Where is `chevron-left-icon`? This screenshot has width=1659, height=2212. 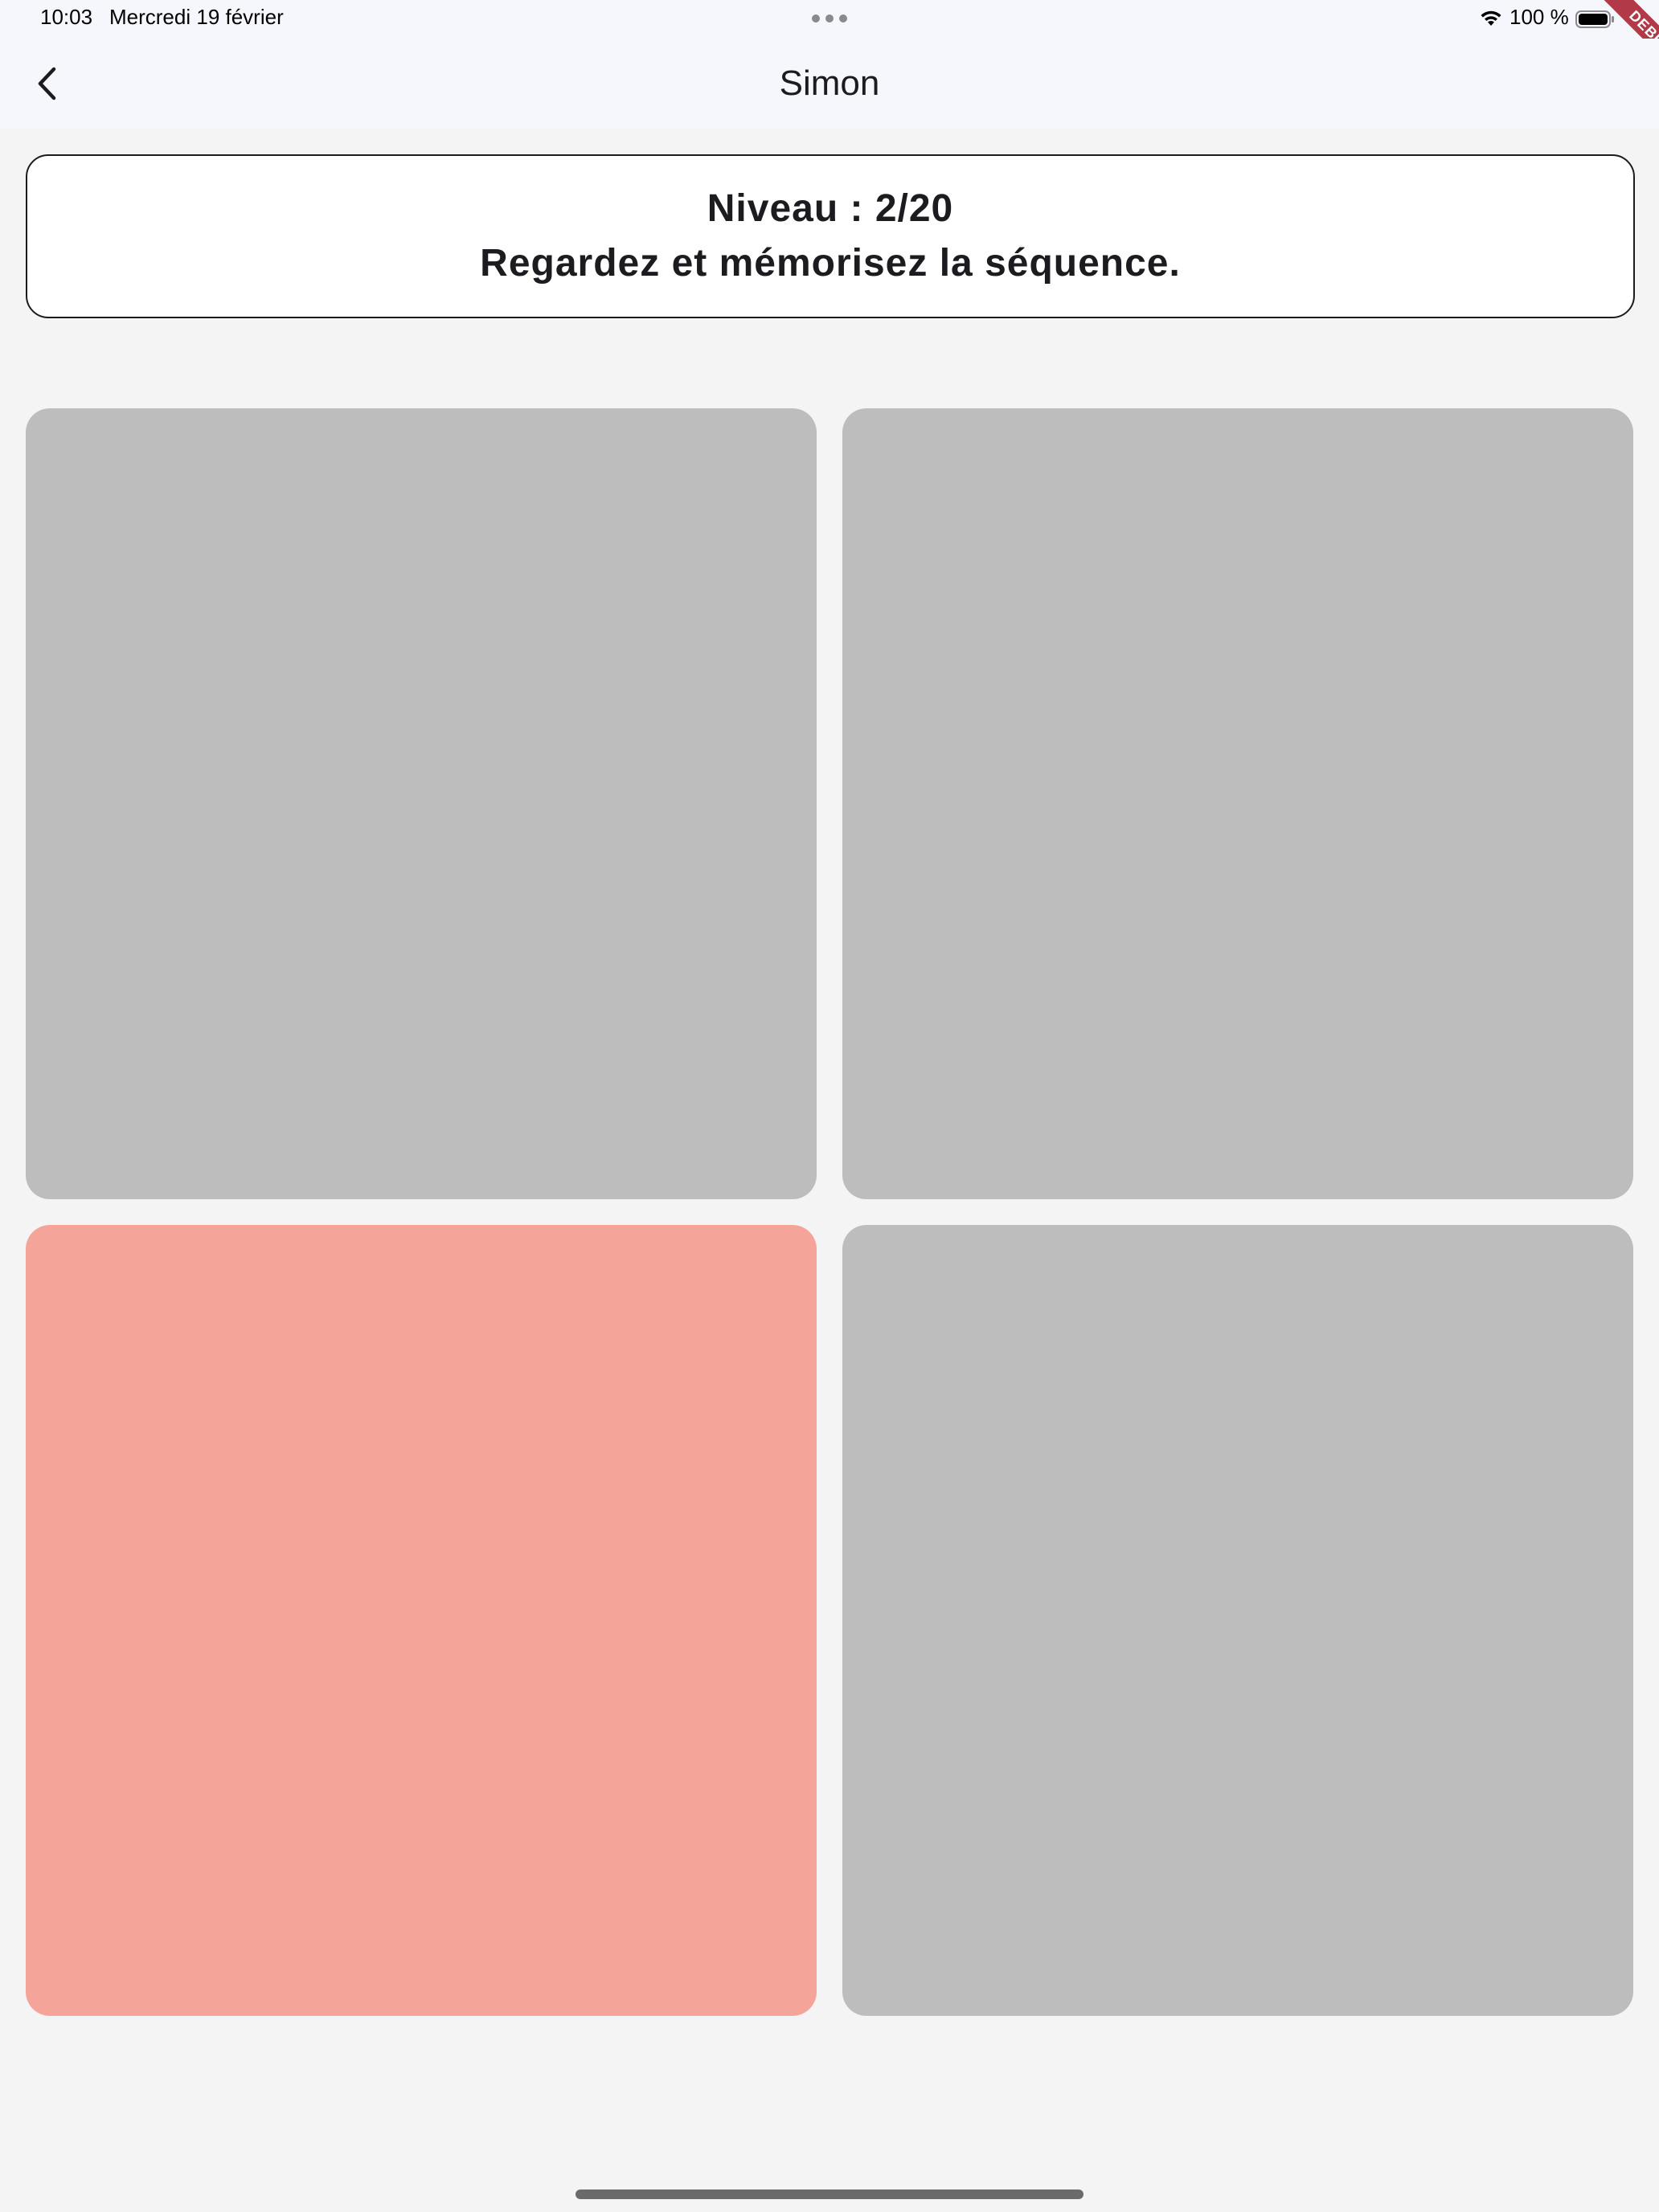 chevron-left-icon is located at coordinates (47, 83).